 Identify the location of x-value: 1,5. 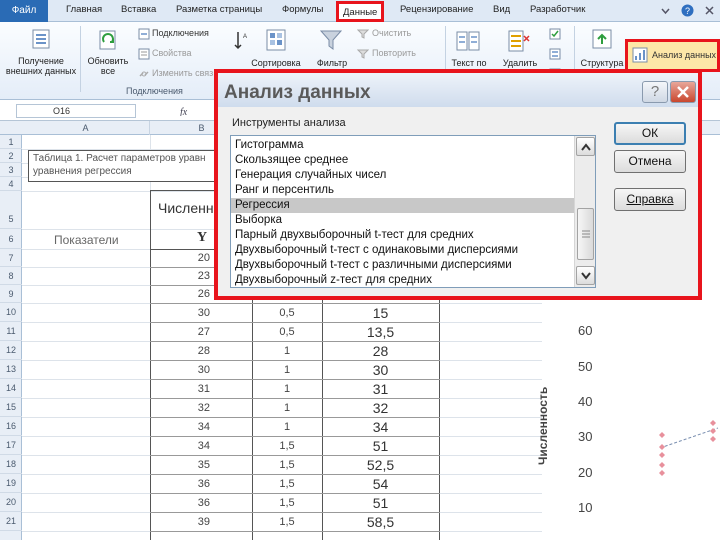
(287, 465).